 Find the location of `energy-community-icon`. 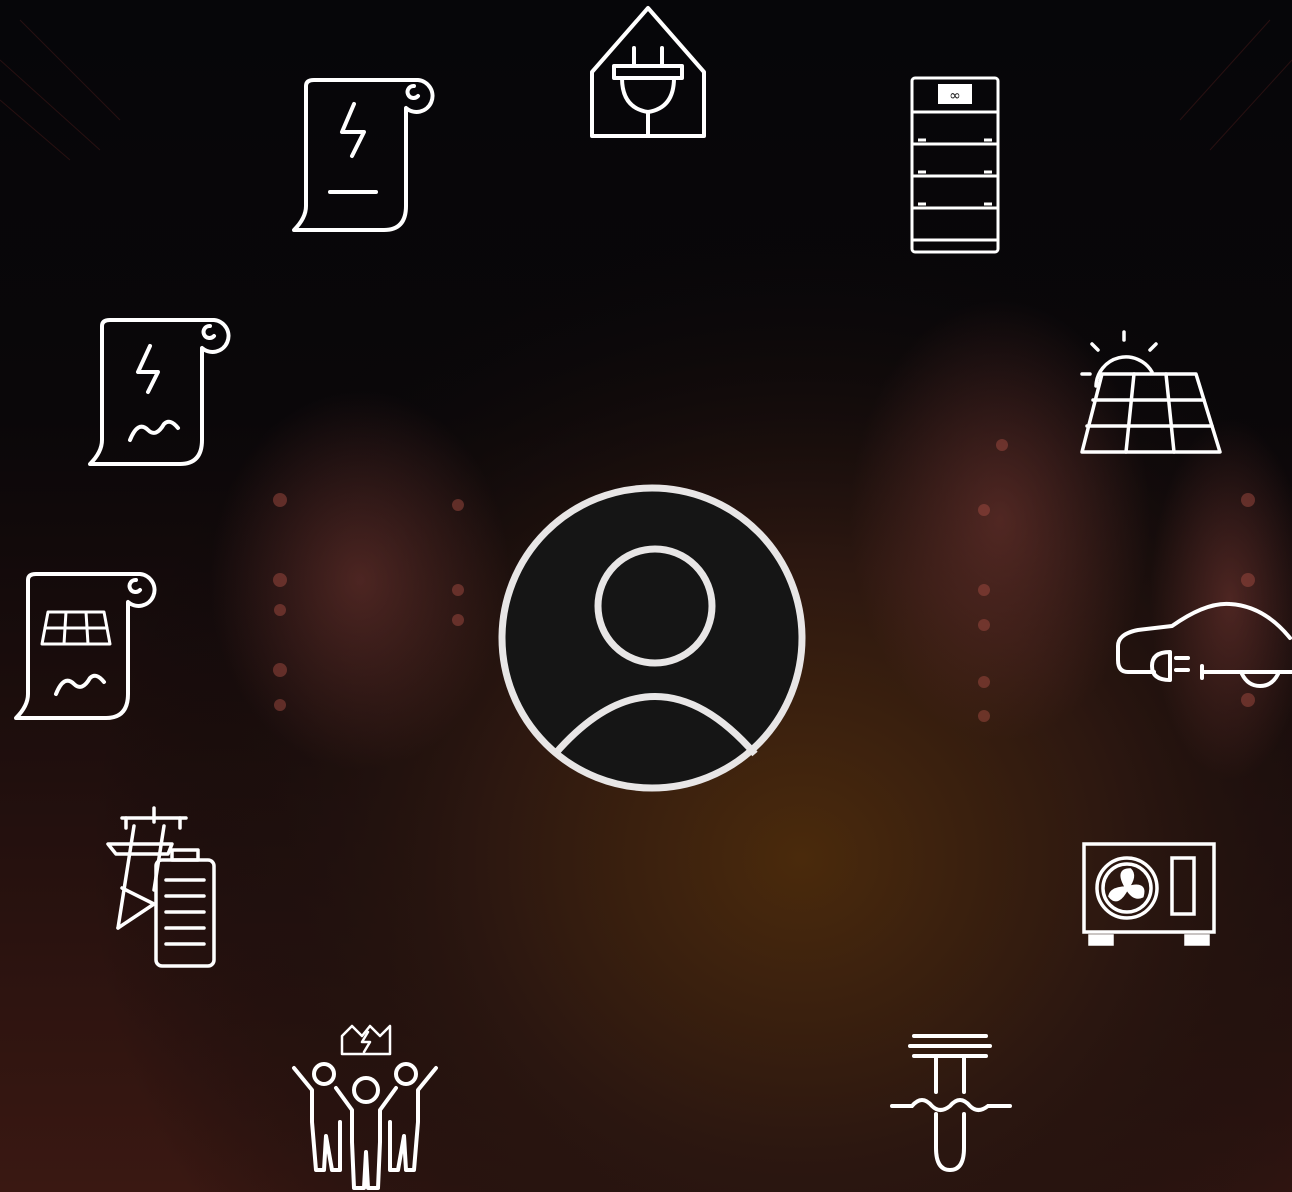

energy-community-icon is located at coordinates (365, 1105).